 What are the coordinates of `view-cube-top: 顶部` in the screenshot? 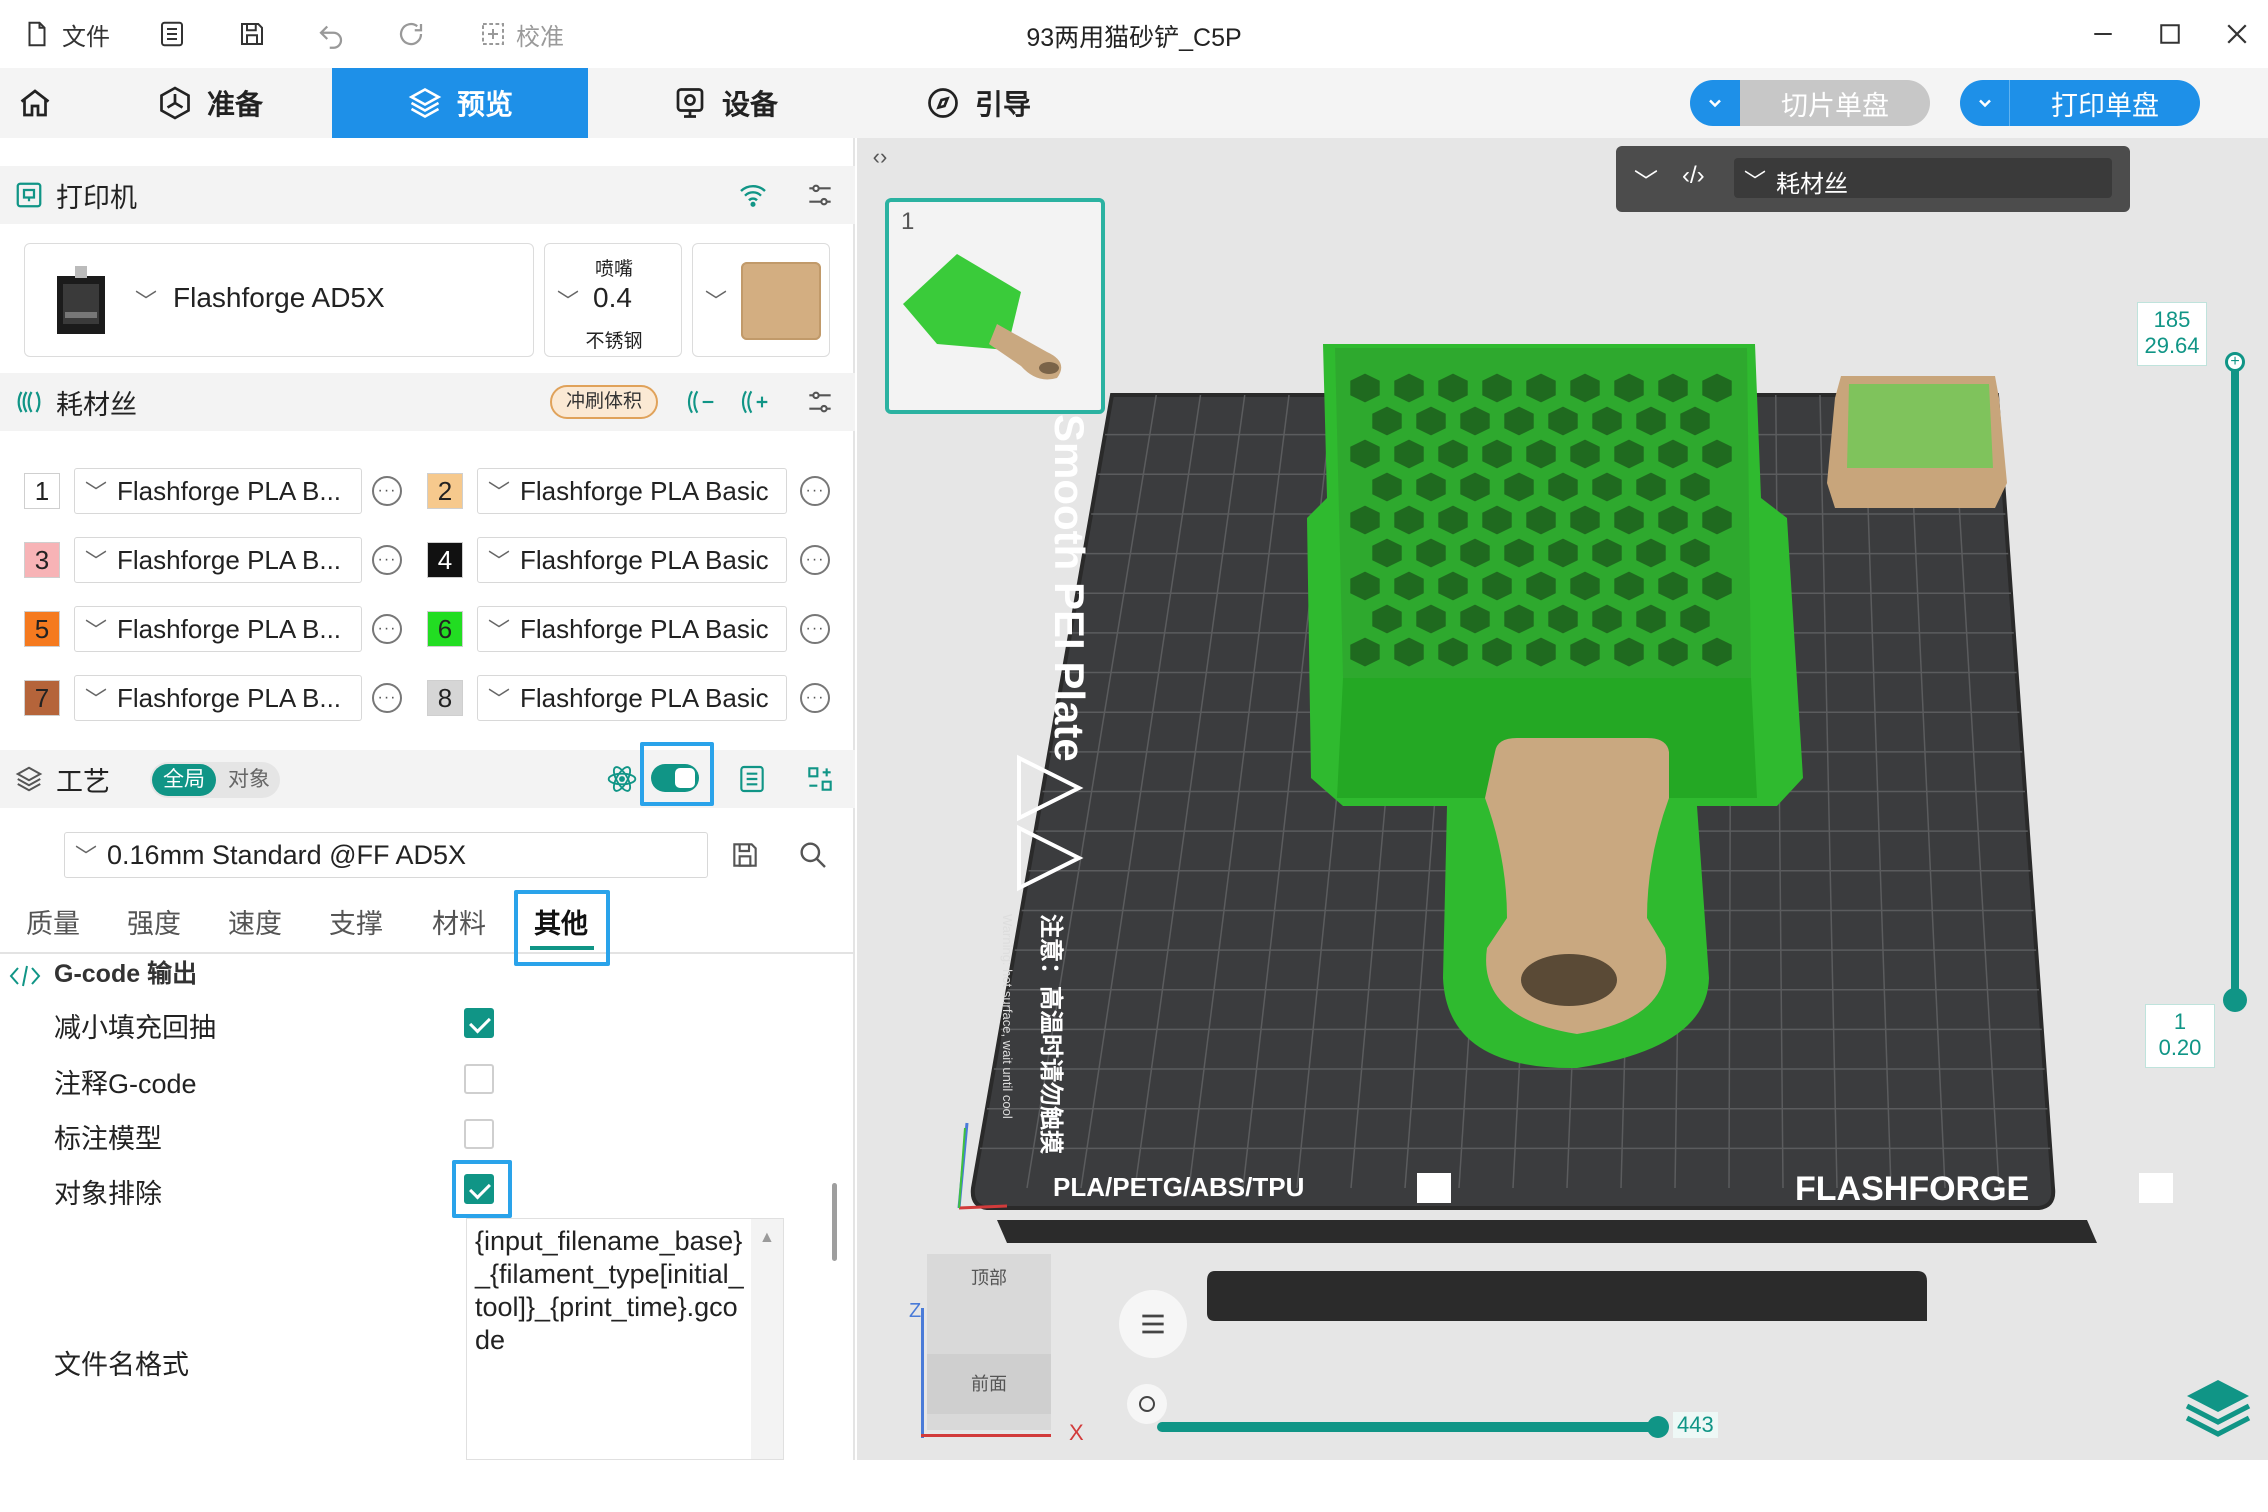 It's located at (989, 1277).